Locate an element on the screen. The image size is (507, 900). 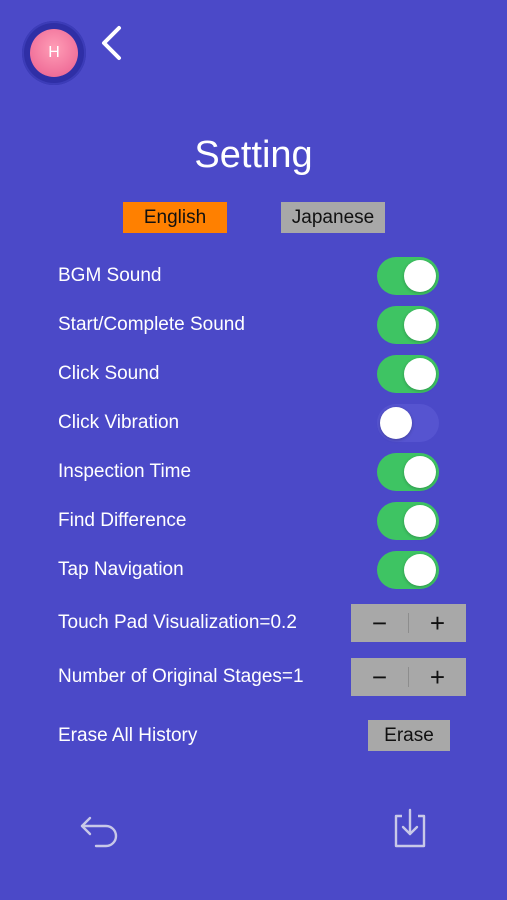
page-title: Setting is located at coordinates (253, 155).